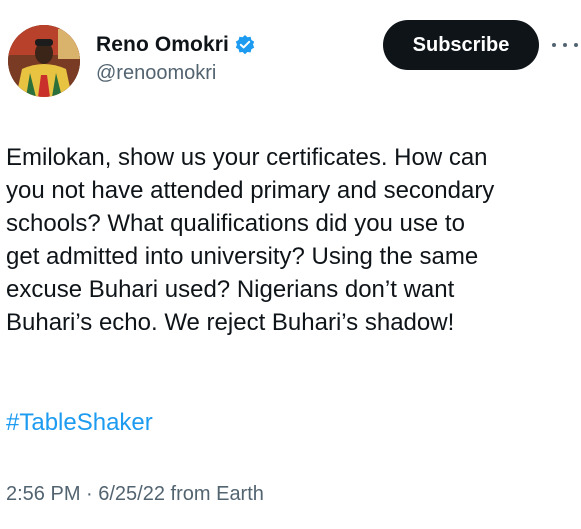  Describe the element at coordinates (162, 45) in the screenshot. I see `author-display-name: Reno Omokri` at that location.